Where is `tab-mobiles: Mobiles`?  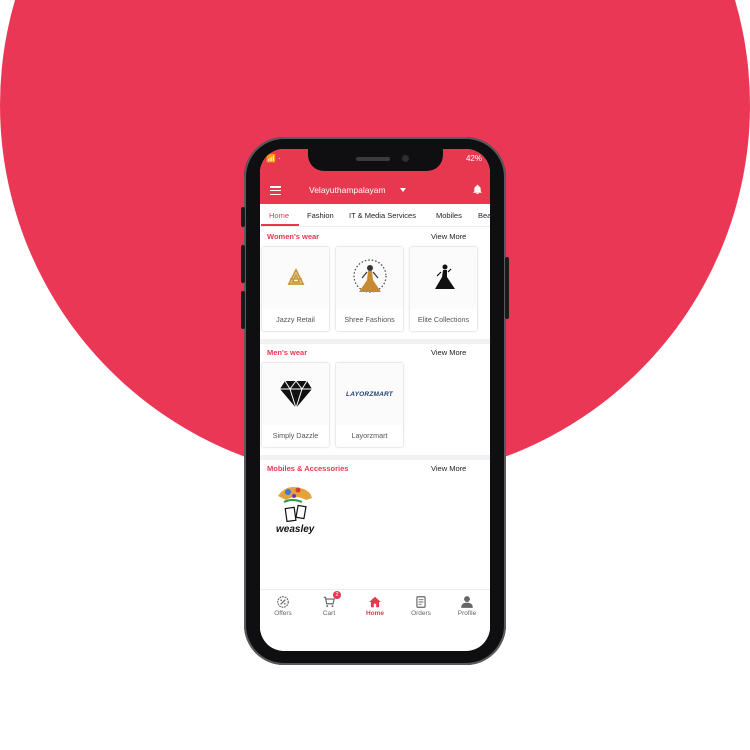
tab-mobiles: Mobiles is located at coordinates (449, 215).